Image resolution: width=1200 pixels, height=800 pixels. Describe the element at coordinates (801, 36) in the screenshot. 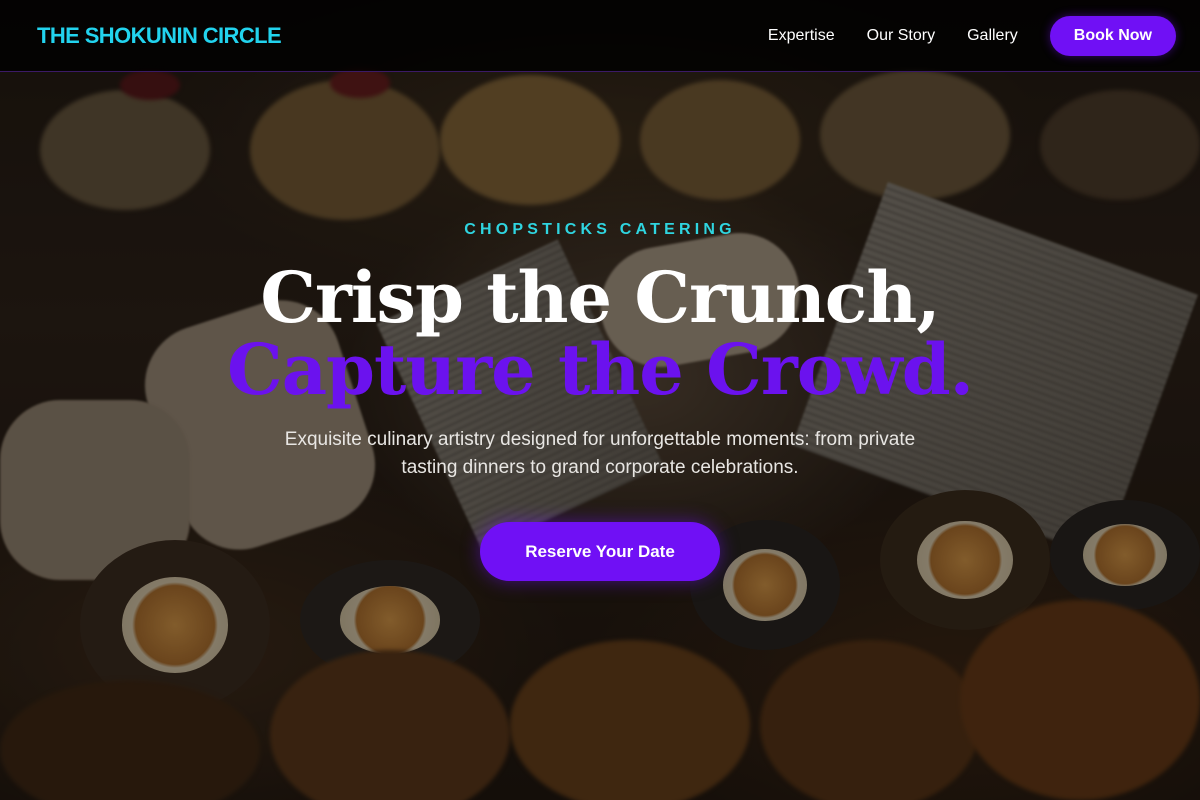

I see `nav-link-expertise: Expertise` at that location.